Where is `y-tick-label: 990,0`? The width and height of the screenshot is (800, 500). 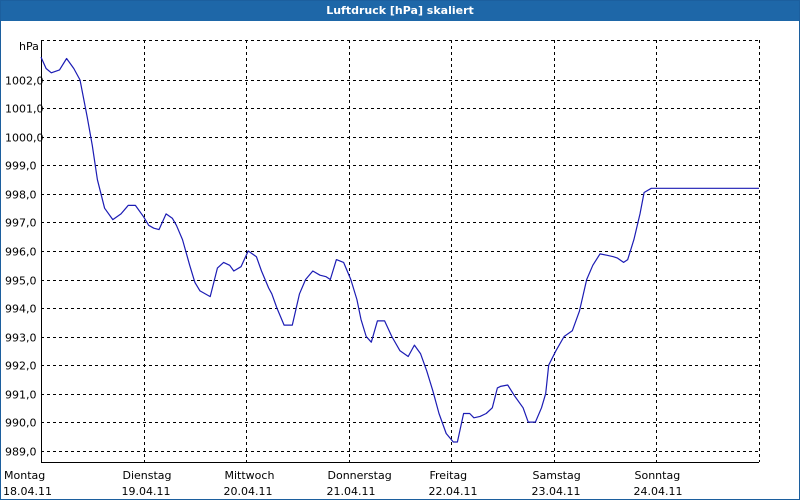 y-tick-label: 990,0 is located at coordinates (21, 423).